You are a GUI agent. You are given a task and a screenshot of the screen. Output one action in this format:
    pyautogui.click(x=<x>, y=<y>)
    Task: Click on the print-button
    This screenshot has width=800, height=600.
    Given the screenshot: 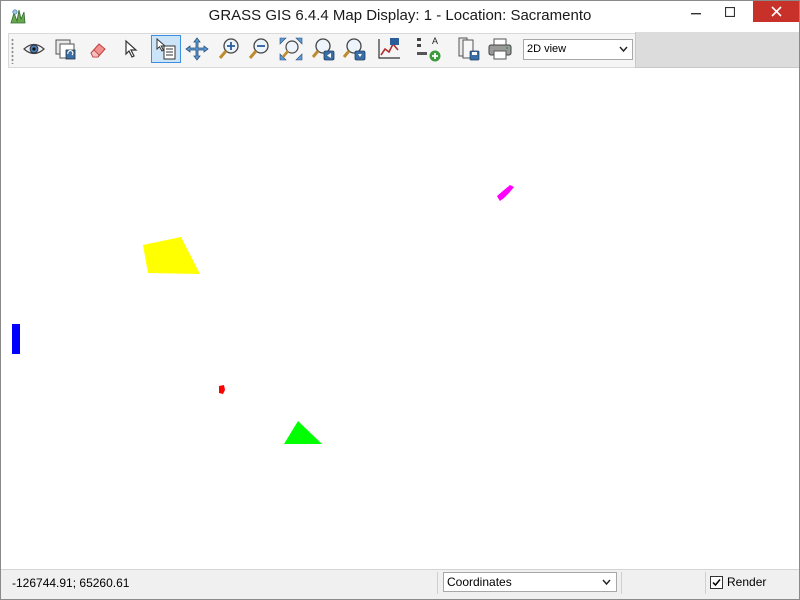 What is the action you would take?
    pyautogui.click(x=500, y=49)
    